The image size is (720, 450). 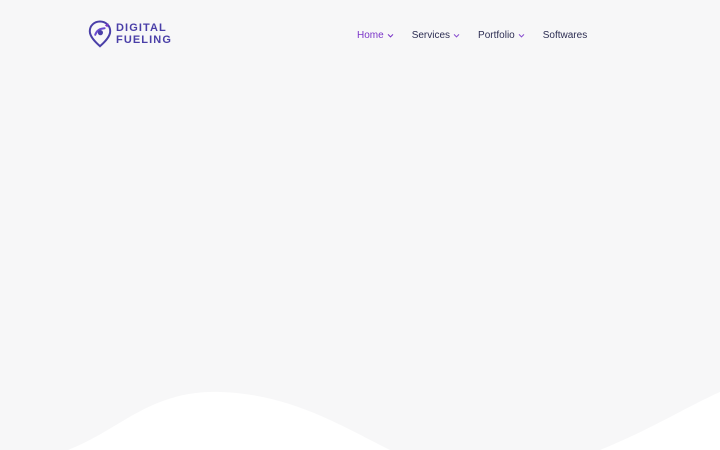 What do you see at coordinates (144, 40) in the screenshot?
I see `logo-text-line2: FUELING` at bounding box center [144, 40].